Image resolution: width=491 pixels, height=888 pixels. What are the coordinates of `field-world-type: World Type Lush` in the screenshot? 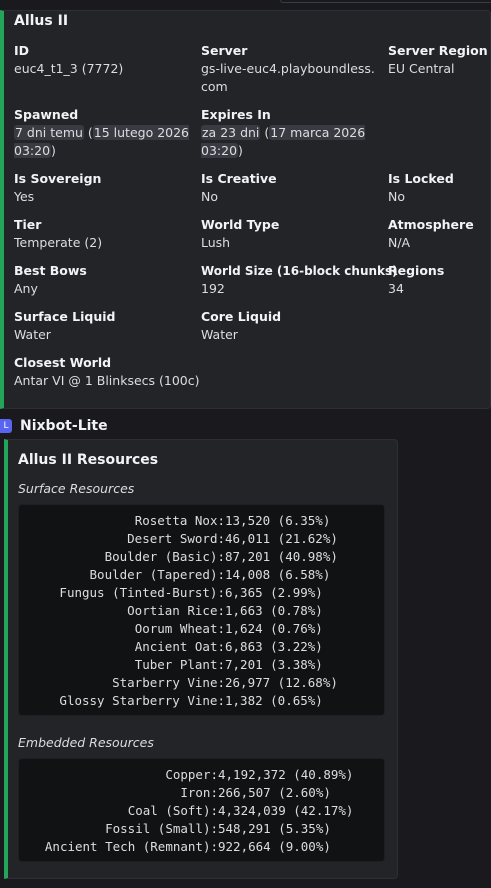 It's located at (240, 234).